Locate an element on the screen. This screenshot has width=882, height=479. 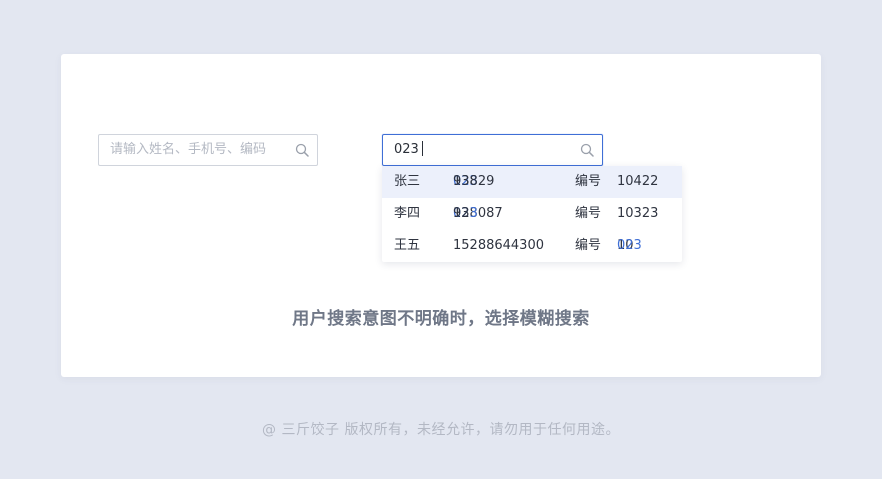
search-input-empty: 请输入姓名、手机号、编码 is located at coordinates (208, 150).